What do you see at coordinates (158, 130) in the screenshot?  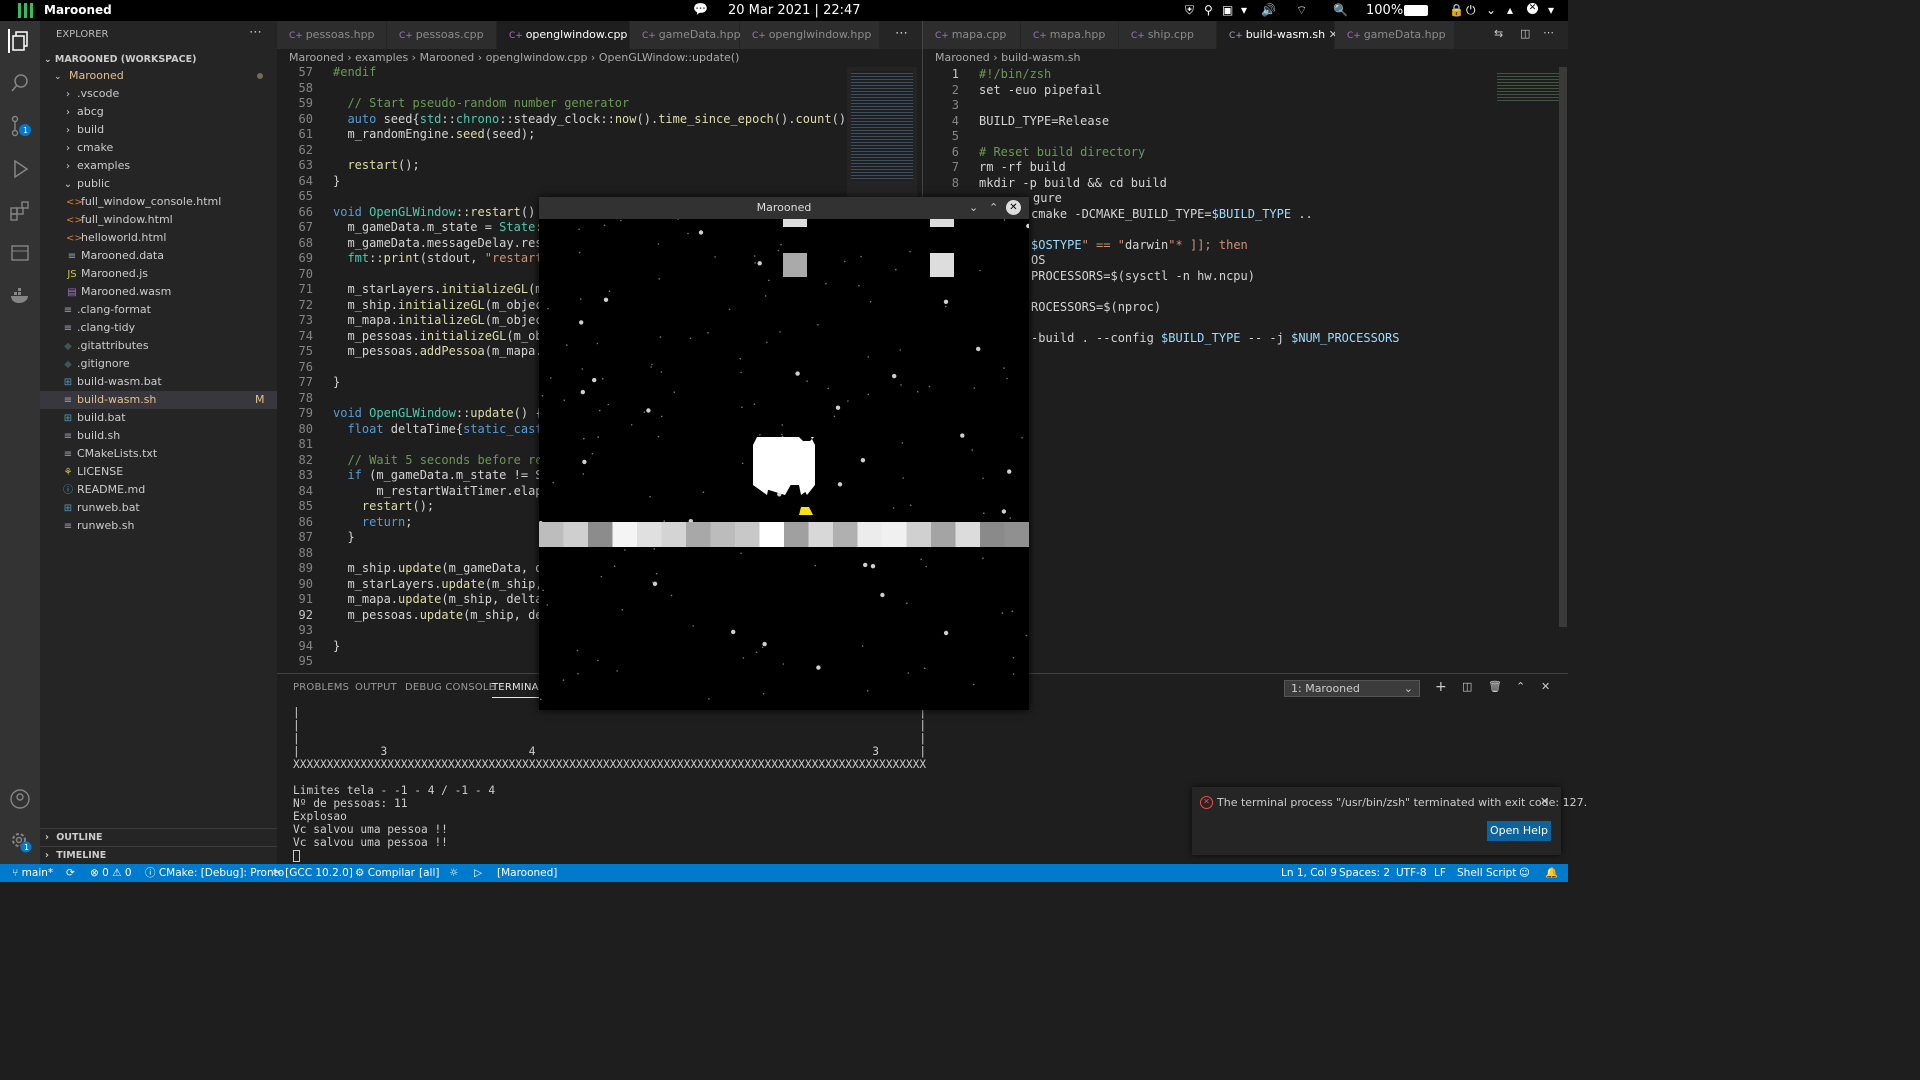 I see `tree-item: › build` at bounding box center [158, 130].